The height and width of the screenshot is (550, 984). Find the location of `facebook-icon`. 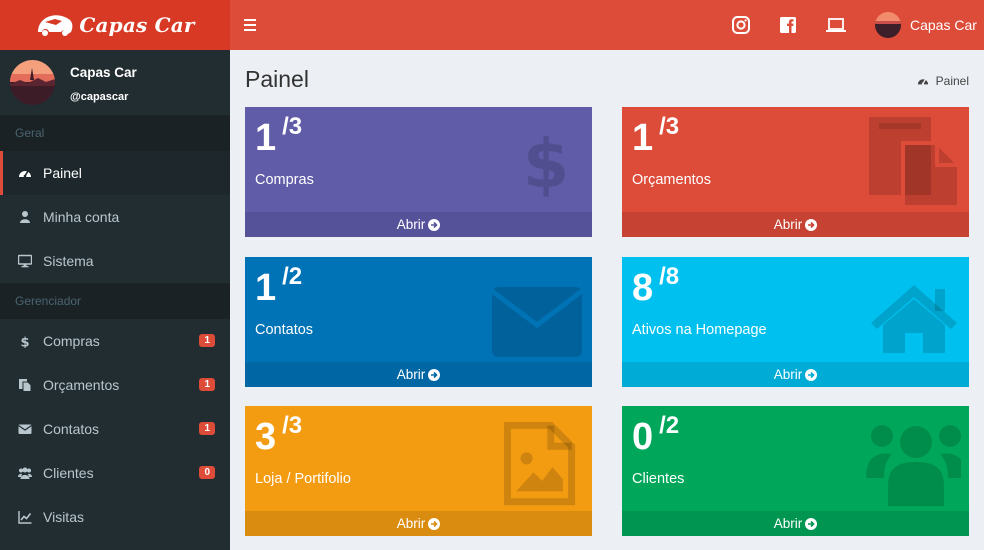

facebook-icon is located at coordinates (788, 25).